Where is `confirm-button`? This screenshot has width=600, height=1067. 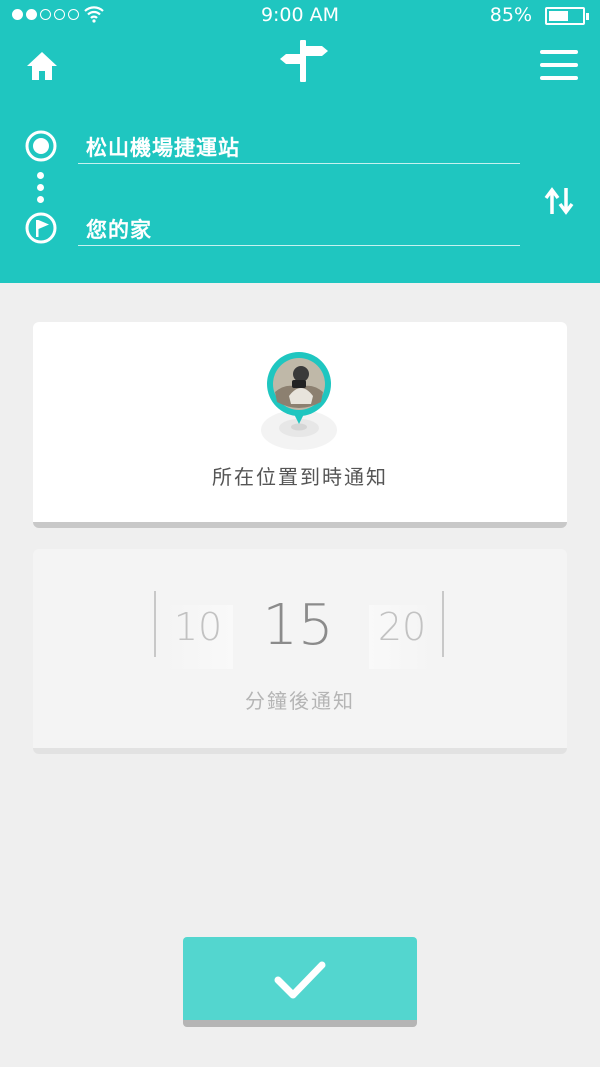 confirm-button is located at coordinates (300, 982).